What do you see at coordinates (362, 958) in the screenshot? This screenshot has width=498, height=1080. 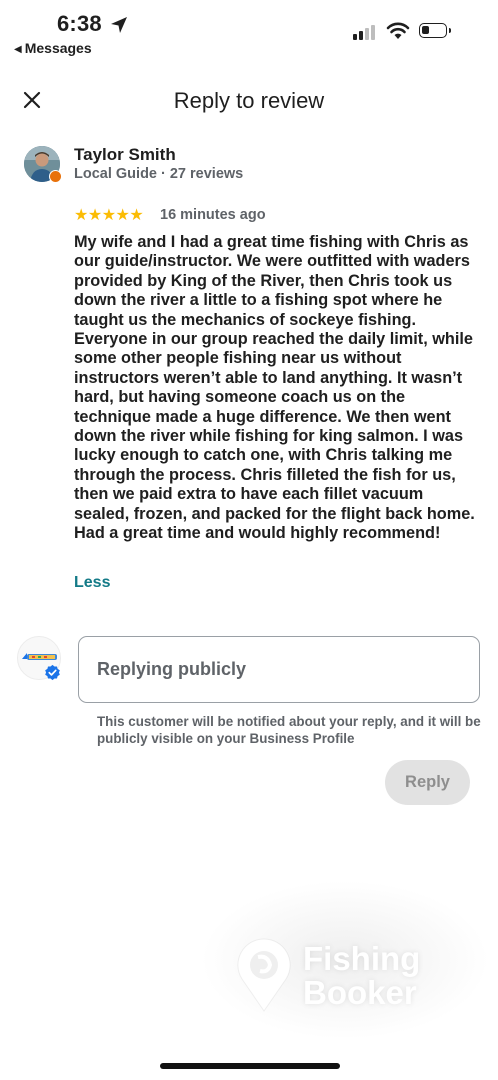 I see `watermark-line1: Fishing` at bounding box center [362, 958].